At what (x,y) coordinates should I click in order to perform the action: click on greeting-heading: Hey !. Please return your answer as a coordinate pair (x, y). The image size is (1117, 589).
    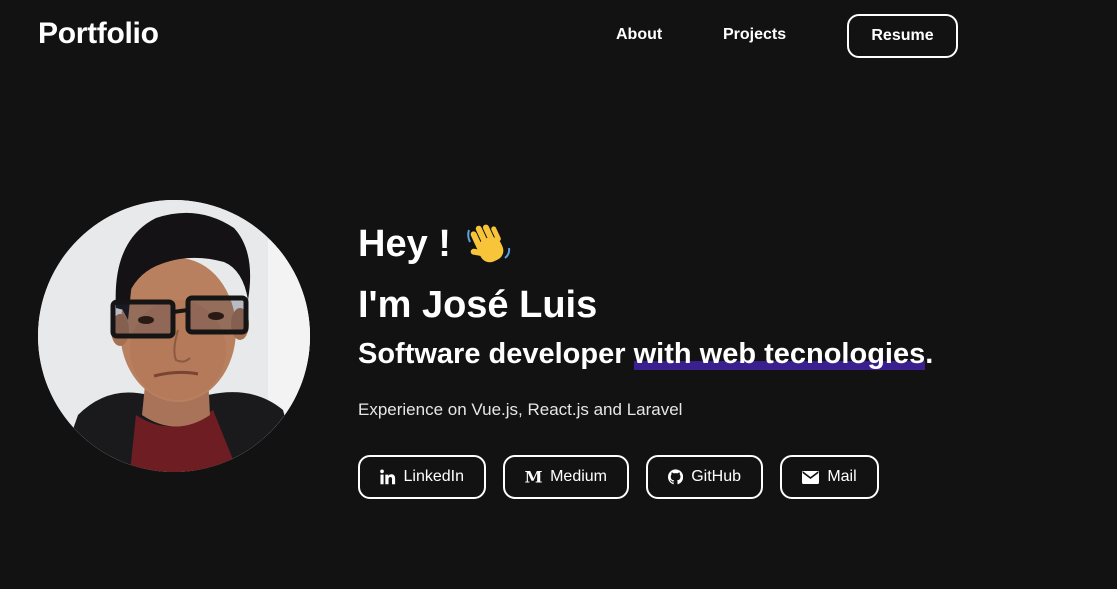
    Looking at the image, I should click on (435, 244).